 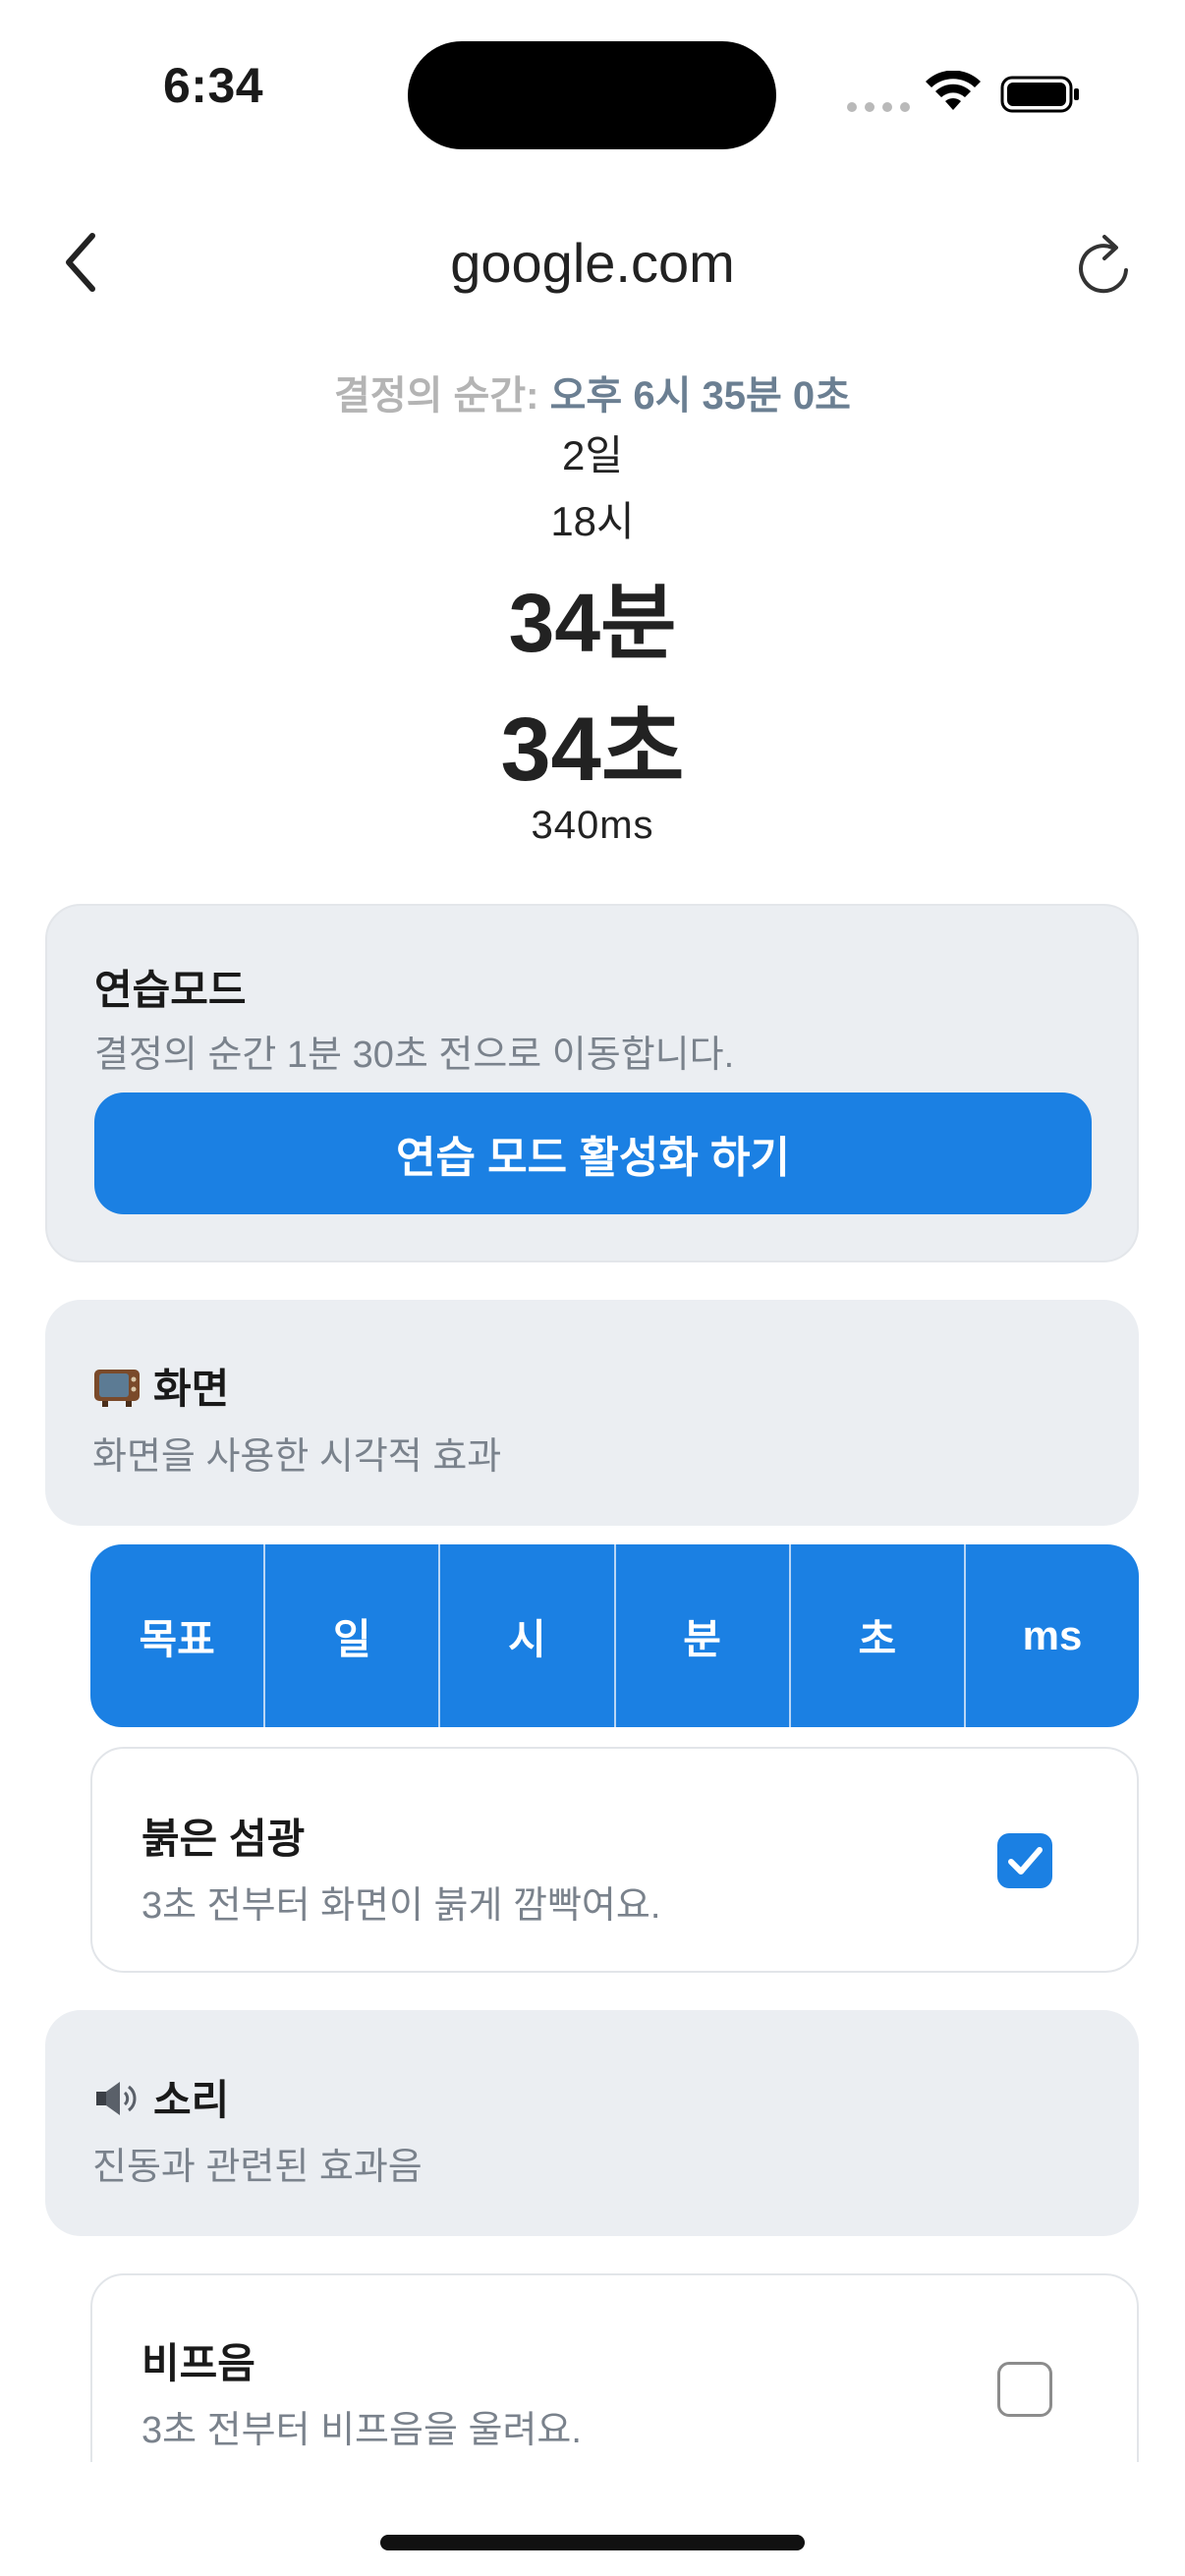 I want to click on screen-section-title-row: 화면, so click(x=161, y=1386).